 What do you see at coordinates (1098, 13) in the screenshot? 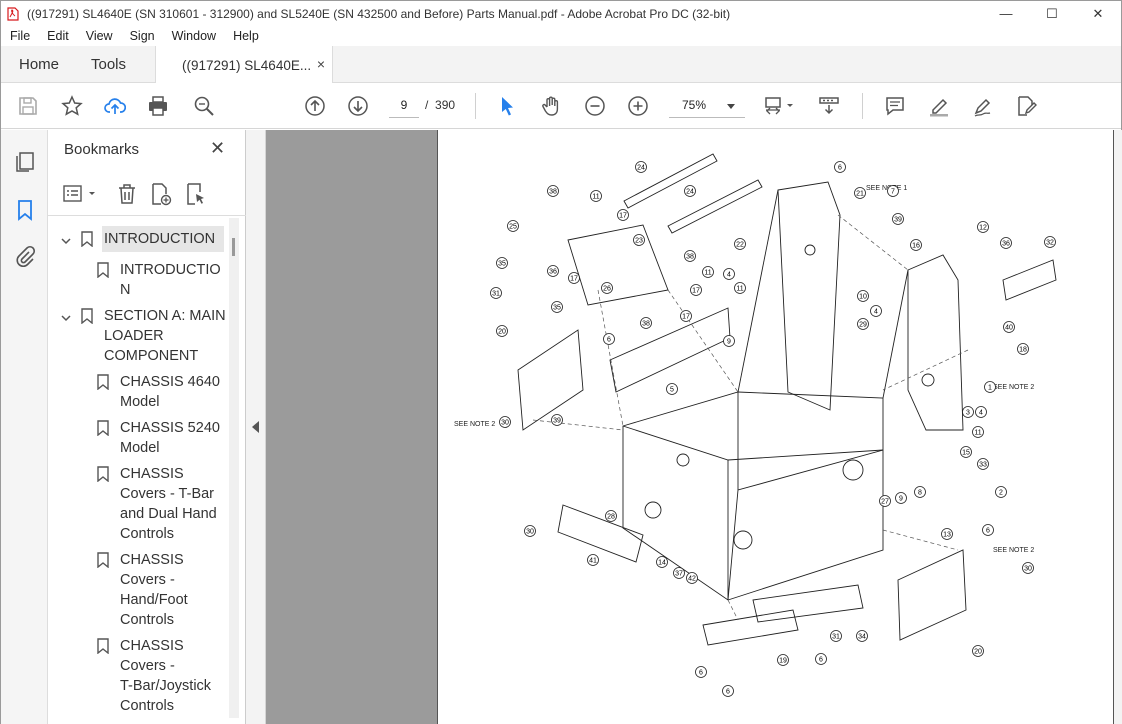
I see `close-window-button: ✕` at bounding box center [1098, 13].